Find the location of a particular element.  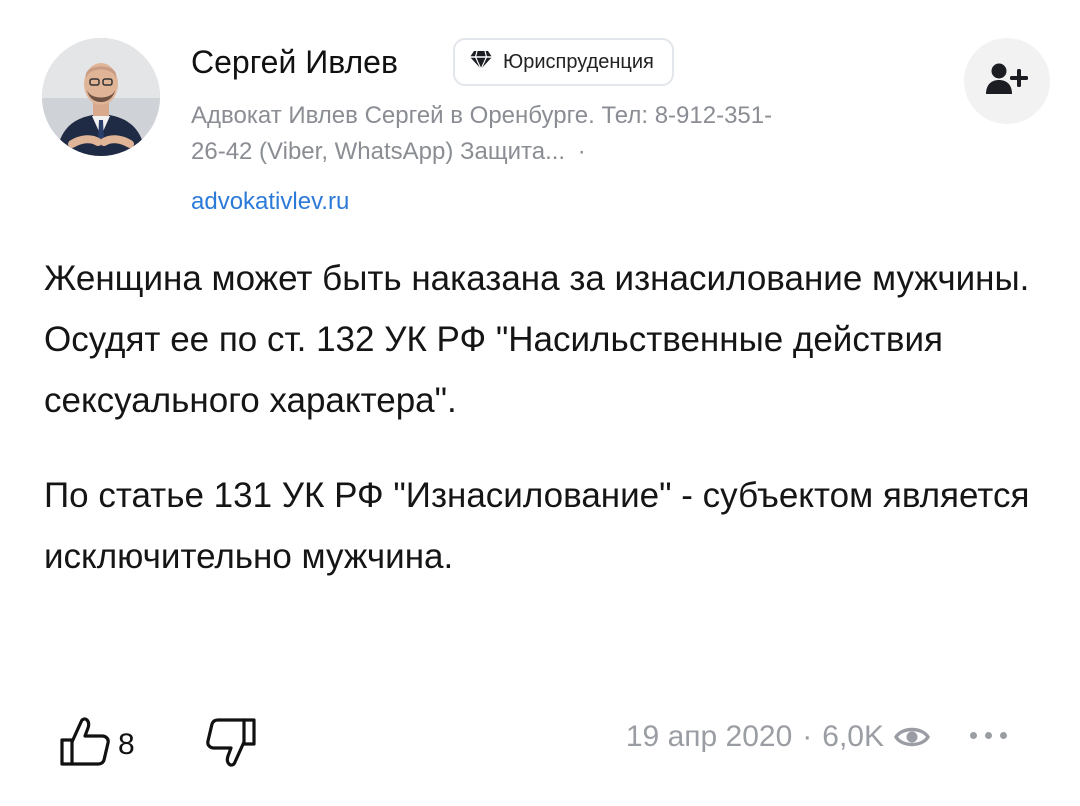

thumbs-down-icon is located at coordinates (230, 745).